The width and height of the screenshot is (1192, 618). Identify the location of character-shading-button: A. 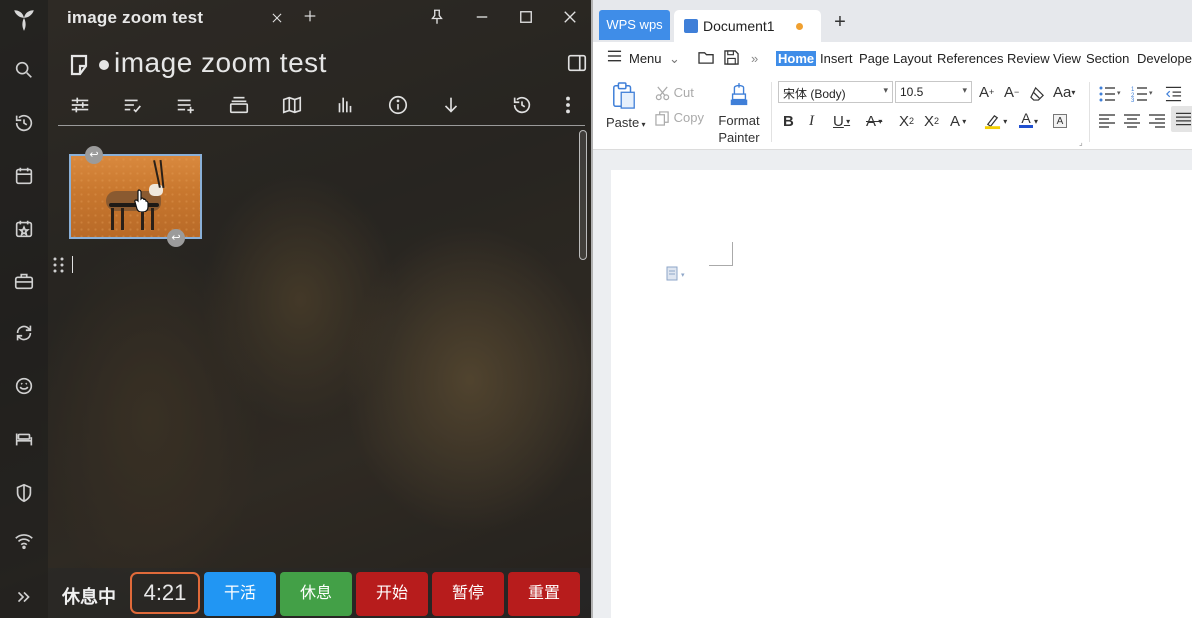
(1060, 121).